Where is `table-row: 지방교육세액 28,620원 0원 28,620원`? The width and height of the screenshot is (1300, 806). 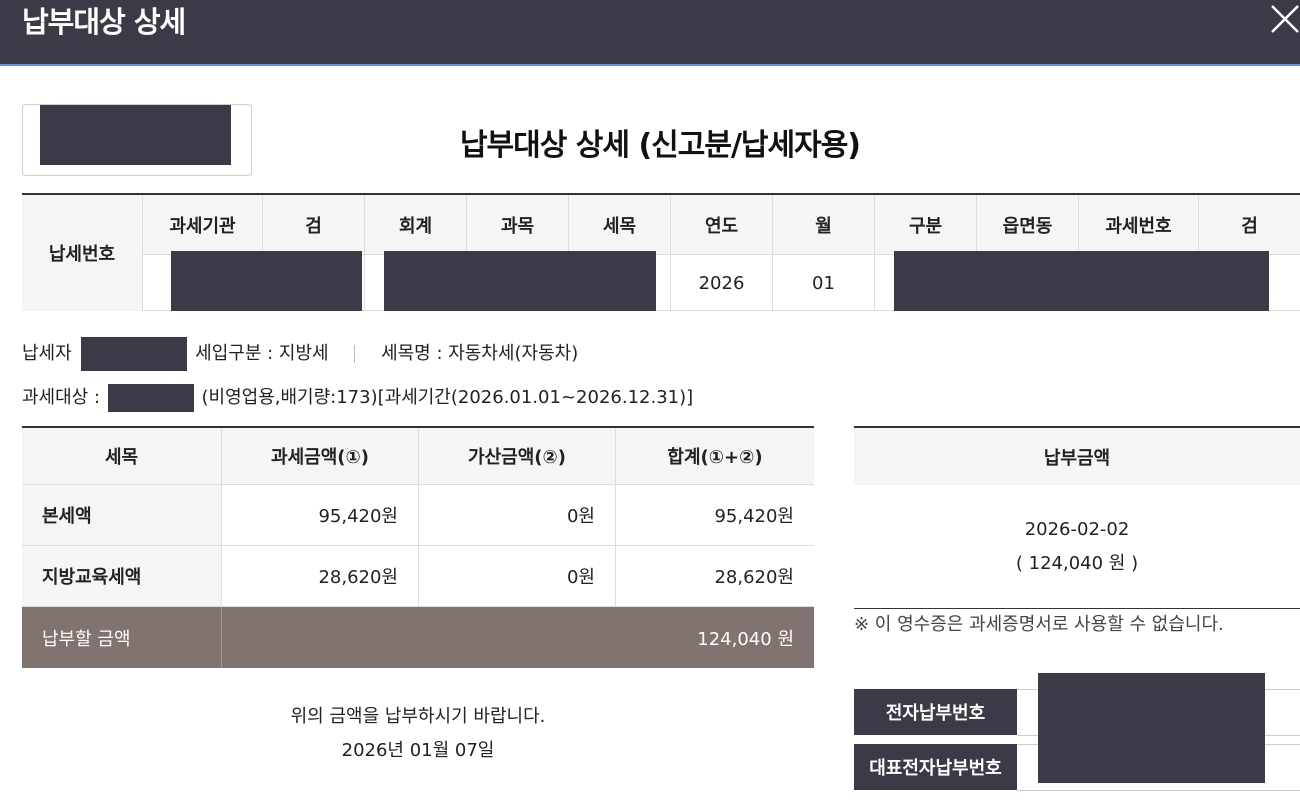
table-row: 지방교육세액 28,620원 0원 28,620원 is located at coordinates (418, 576).